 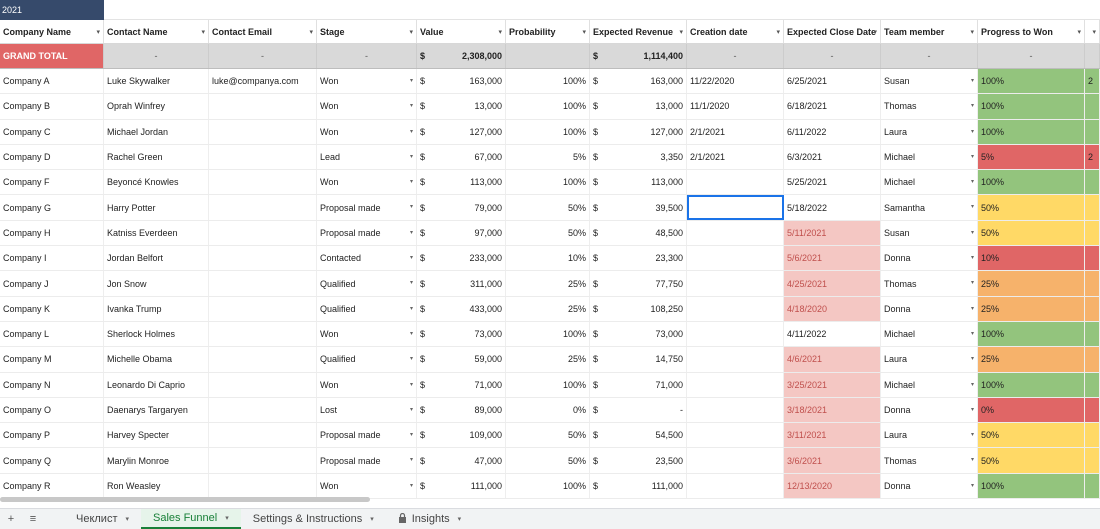 I want to click on contact-name-cell: Oprah Winfrey, so click(x=156, y=106).